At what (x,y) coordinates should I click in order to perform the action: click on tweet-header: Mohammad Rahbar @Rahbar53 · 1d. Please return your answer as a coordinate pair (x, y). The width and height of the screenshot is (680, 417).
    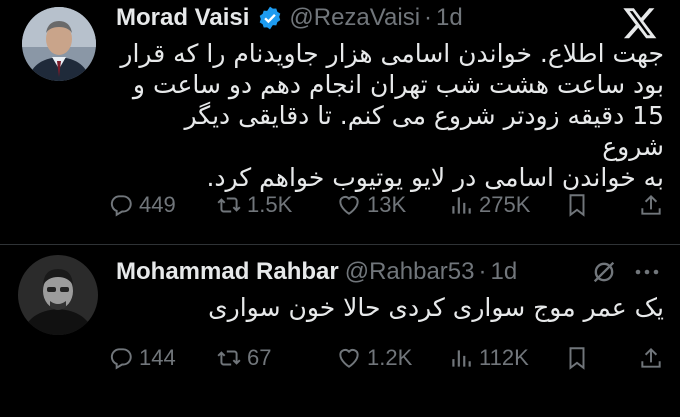
    Looking at the image, I should click on (316, 272).